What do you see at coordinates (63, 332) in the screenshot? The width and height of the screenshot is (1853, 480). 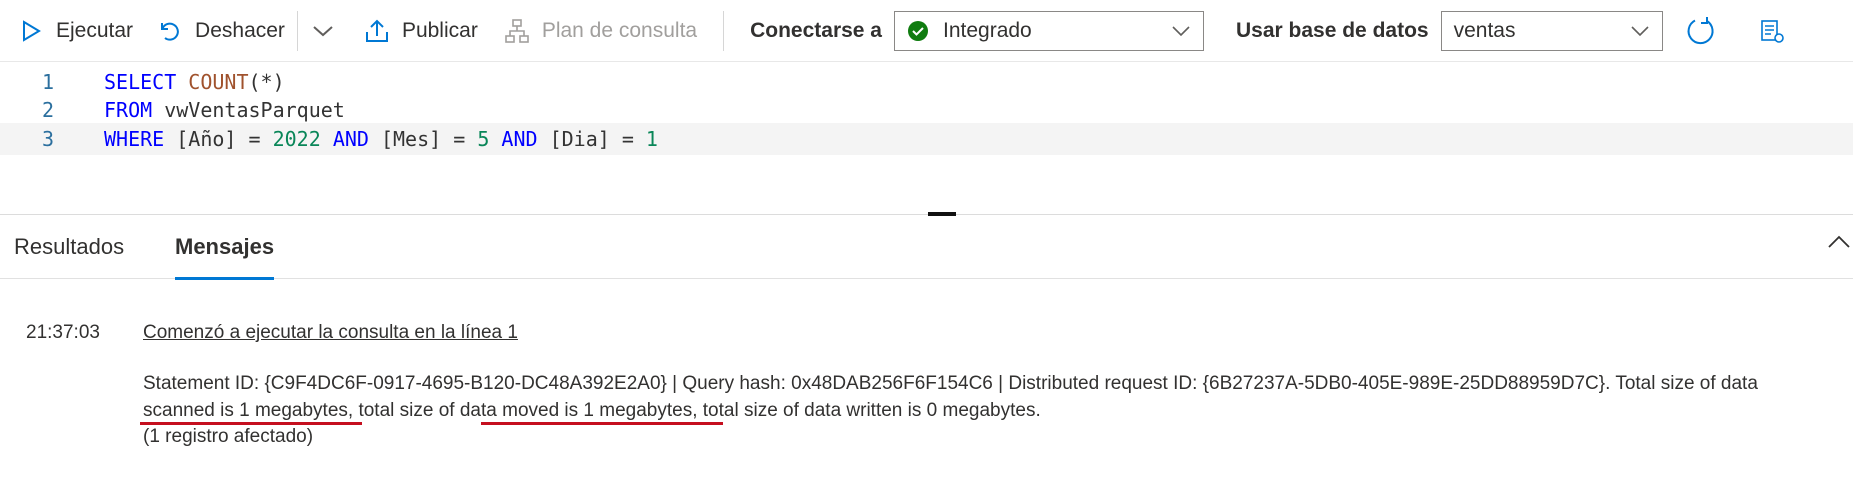 I see `message-timestamp: 21:37:03` at bounding box center [63, 332].